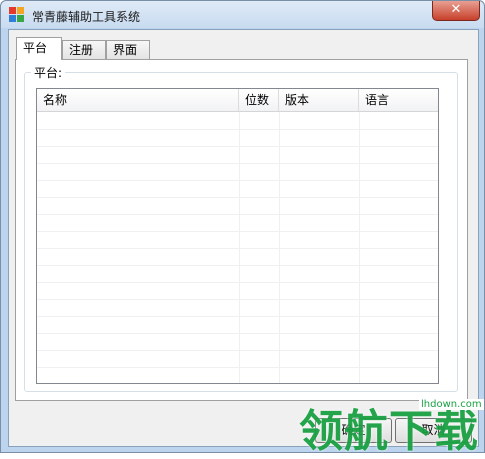  What do you see at coordinates (242, 14) in the screenshot?
I see `title-bar: 常青藤辅助工具系统 ✕` at bounding box center [242, 14].